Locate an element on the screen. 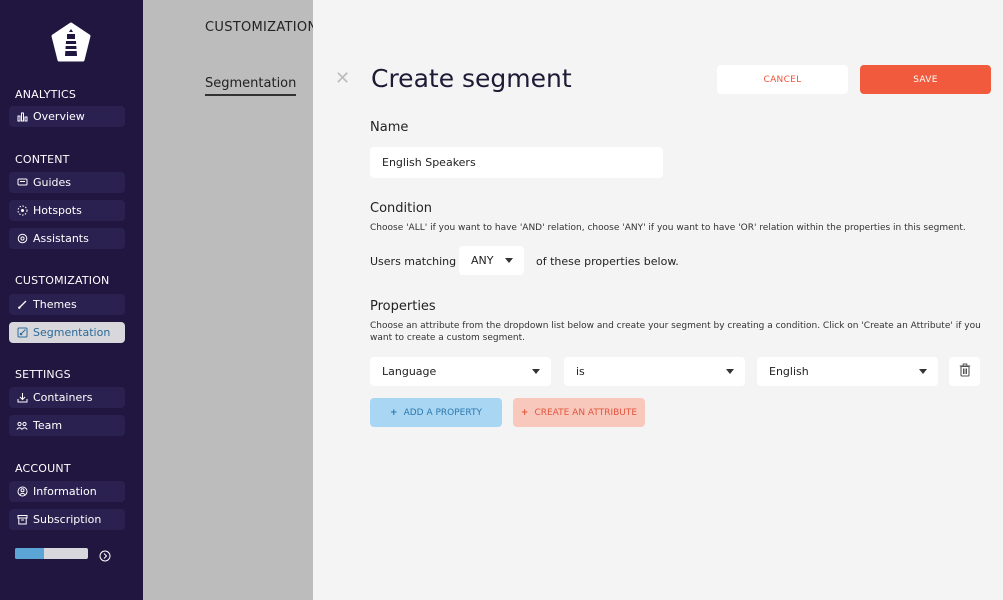 The image size is (1003, 600). sidebar-item-label: Guides is located at coordinates (52, 182).